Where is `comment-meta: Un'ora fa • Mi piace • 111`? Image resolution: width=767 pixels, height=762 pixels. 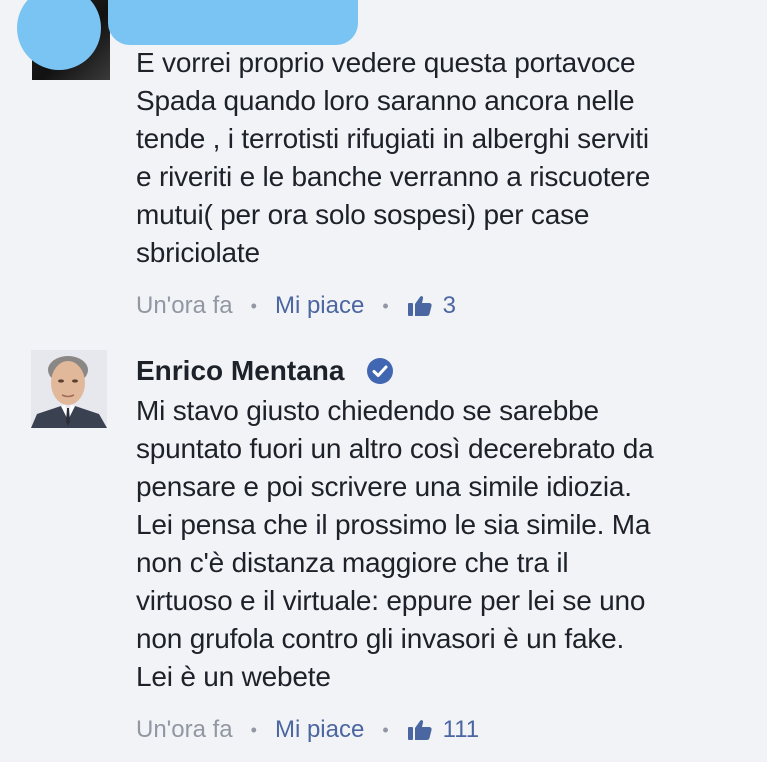 comment-meta: Un'ora fa • Mi piace • 111 is located at coordinates (307, 730).